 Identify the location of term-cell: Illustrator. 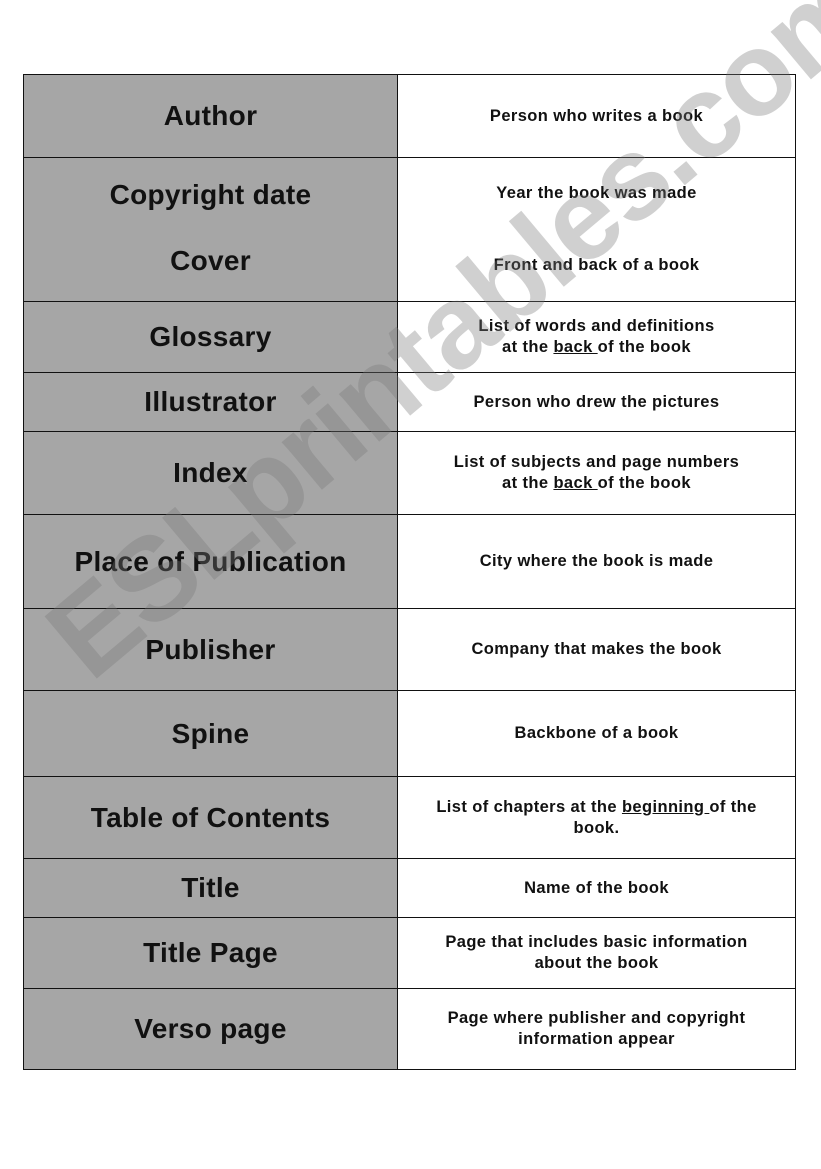
(210, 402).